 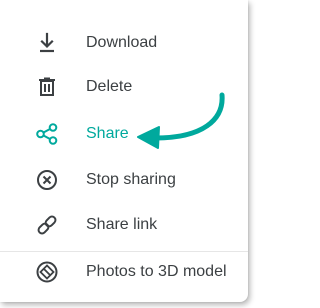 I want to click on menu-item-label: Delete, so click(x=109, y=86).